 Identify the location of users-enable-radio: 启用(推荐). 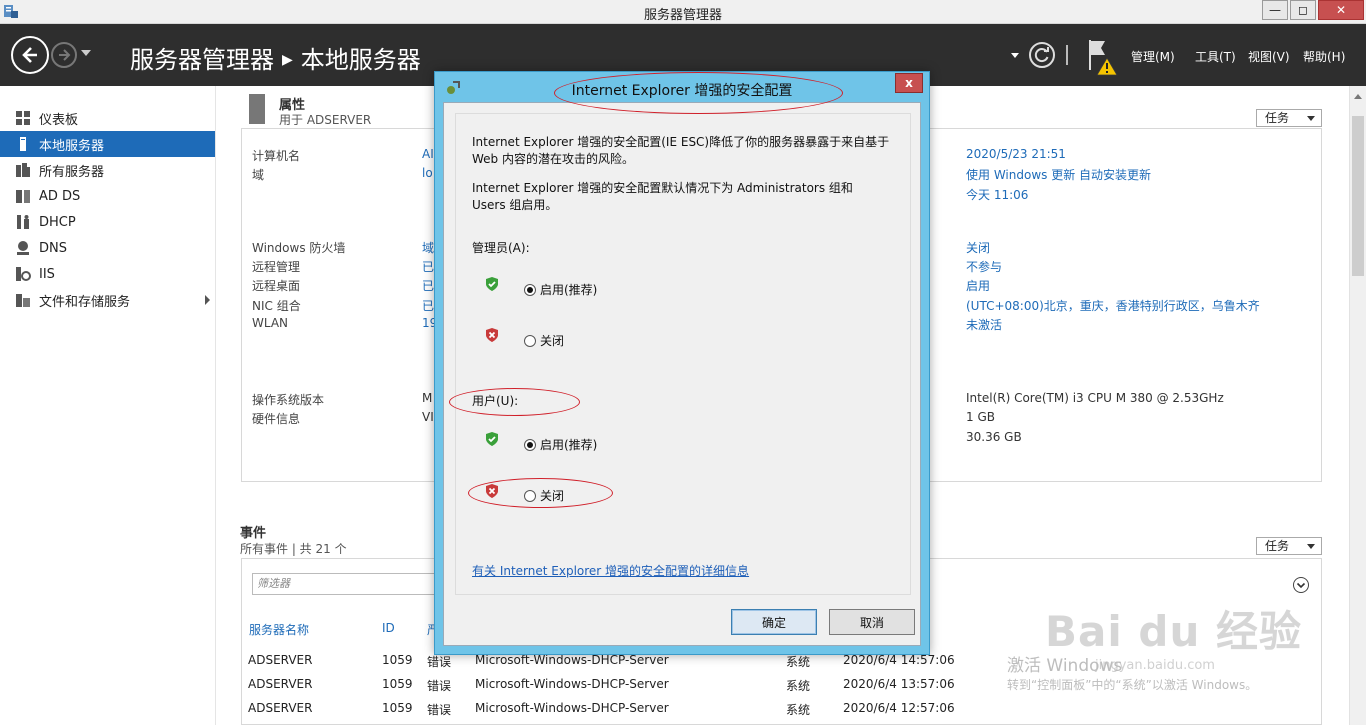
(560, 444).